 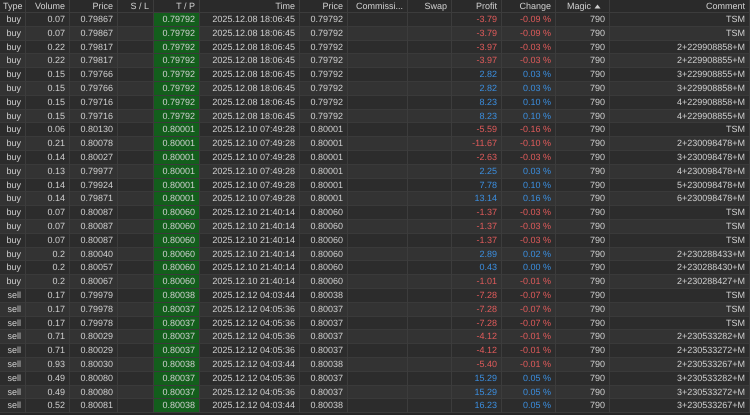 What do you see at coordinates (94, 406) in the screenshot?
I see `table-cell: 0.80081` at bounding box center [94, 406].